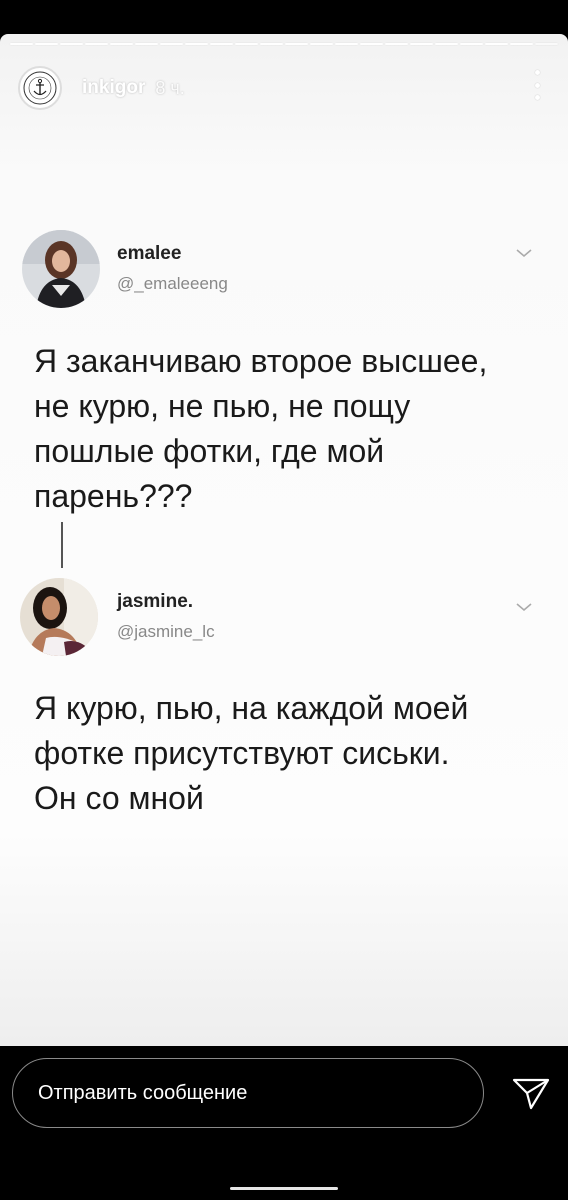 The width and height of the screenshot is (568, 1200). Describe the element at coordinates (113, 88) in the screenshot. I see `story-username: inkigor` at that location.